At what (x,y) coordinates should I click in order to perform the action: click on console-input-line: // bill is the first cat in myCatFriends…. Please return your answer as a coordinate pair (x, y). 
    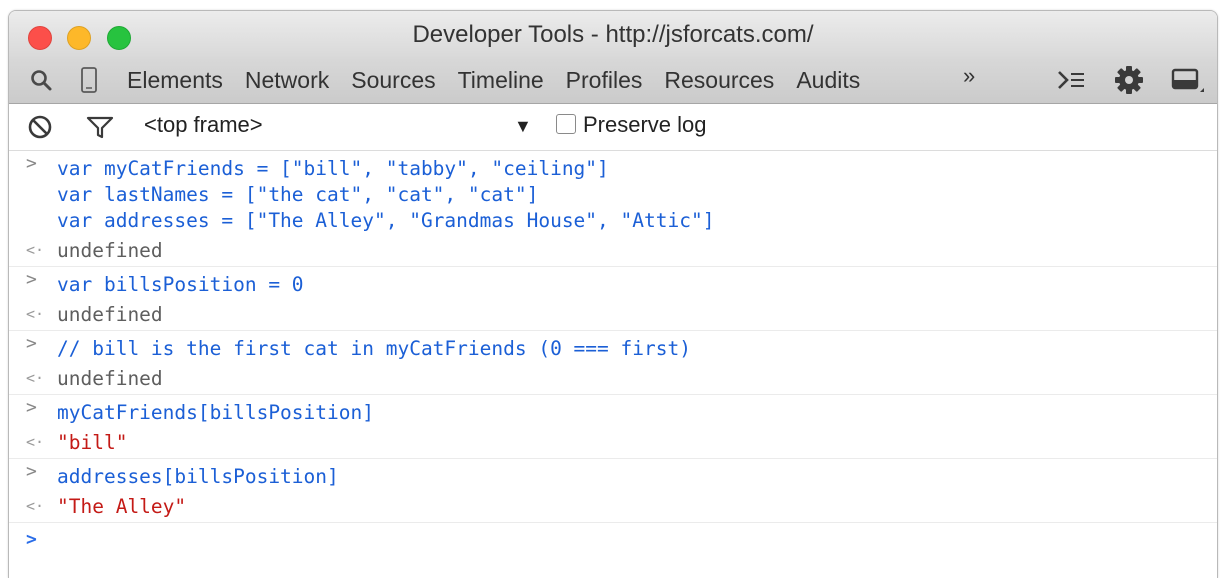
    Looking at the image, I should click on (374, 348).